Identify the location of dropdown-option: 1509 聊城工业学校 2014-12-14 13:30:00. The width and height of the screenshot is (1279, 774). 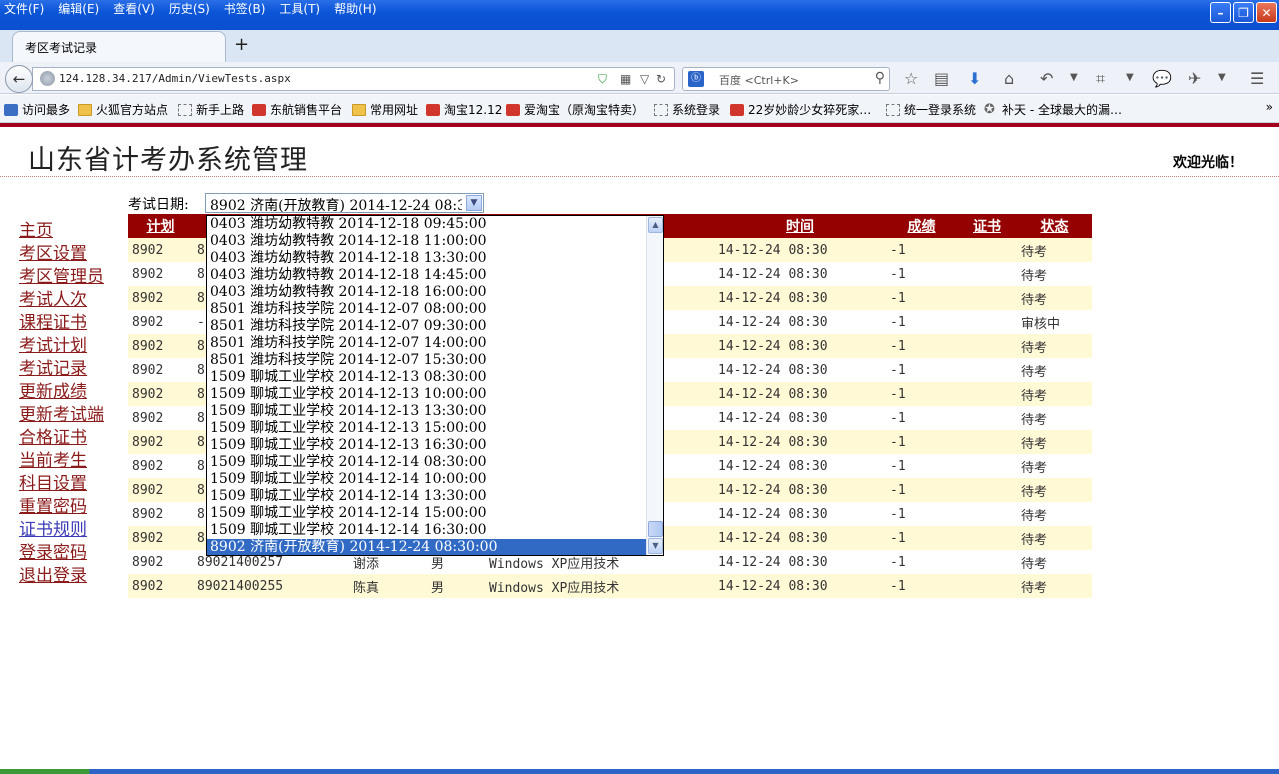
(427, 496).